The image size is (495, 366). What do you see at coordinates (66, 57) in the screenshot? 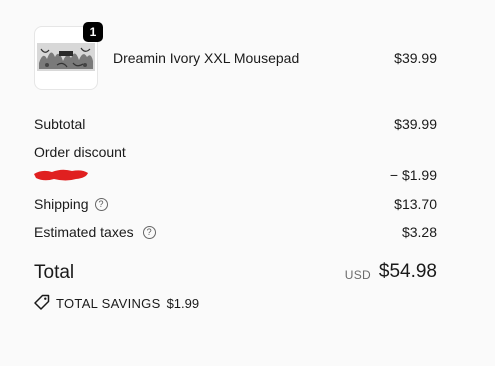
I see `mousepad-image` at bounding box center [66, 57].